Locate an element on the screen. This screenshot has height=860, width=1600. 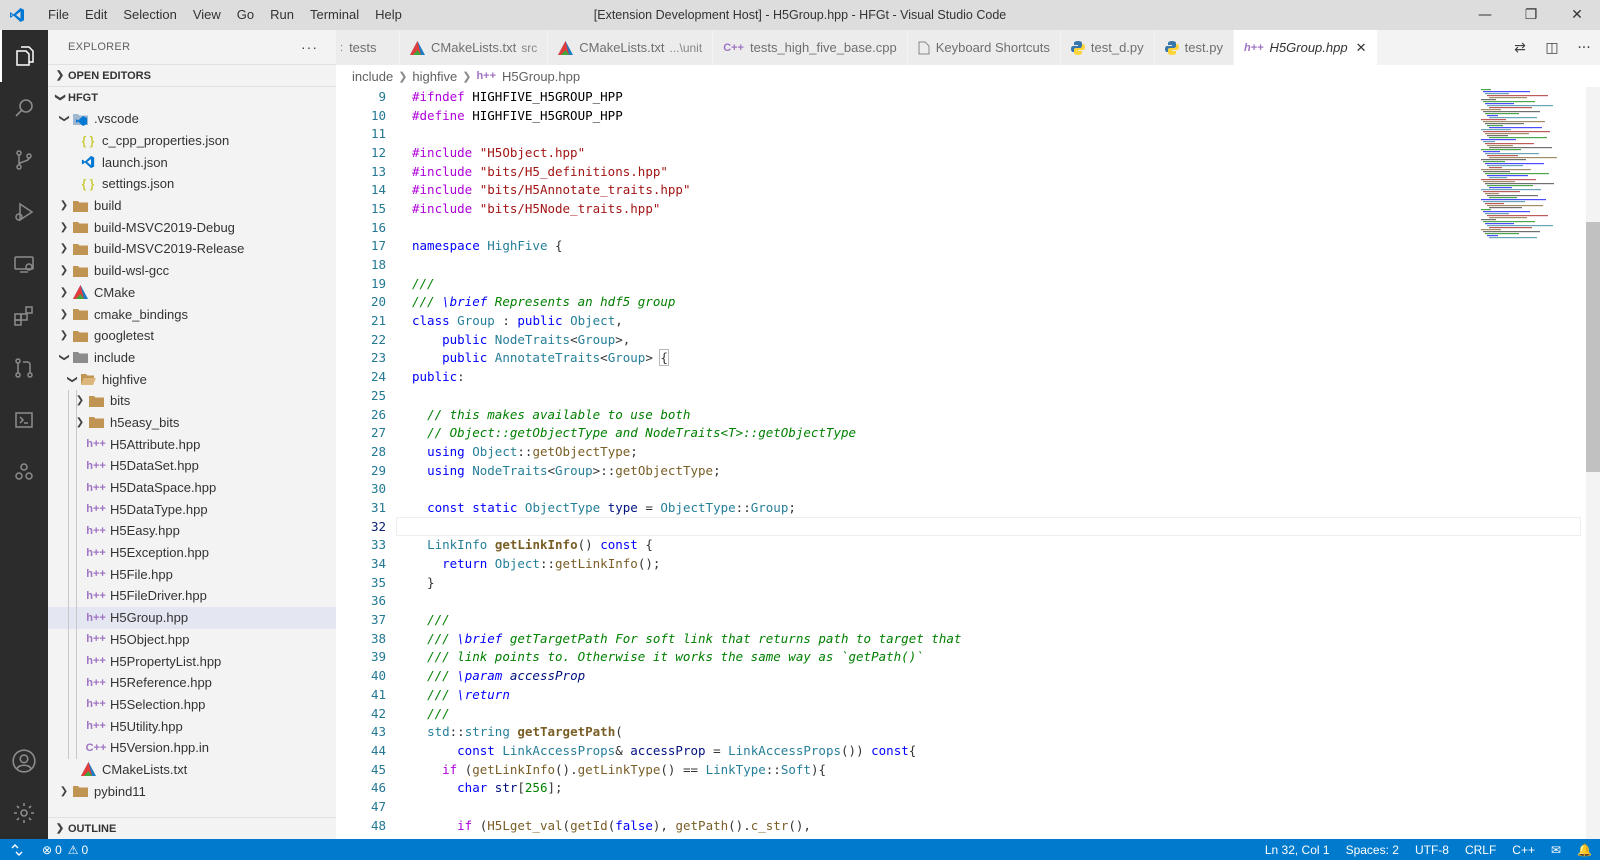
tree-item: h++ H5DataSpace.hpp is located at coordinates (192, 487).